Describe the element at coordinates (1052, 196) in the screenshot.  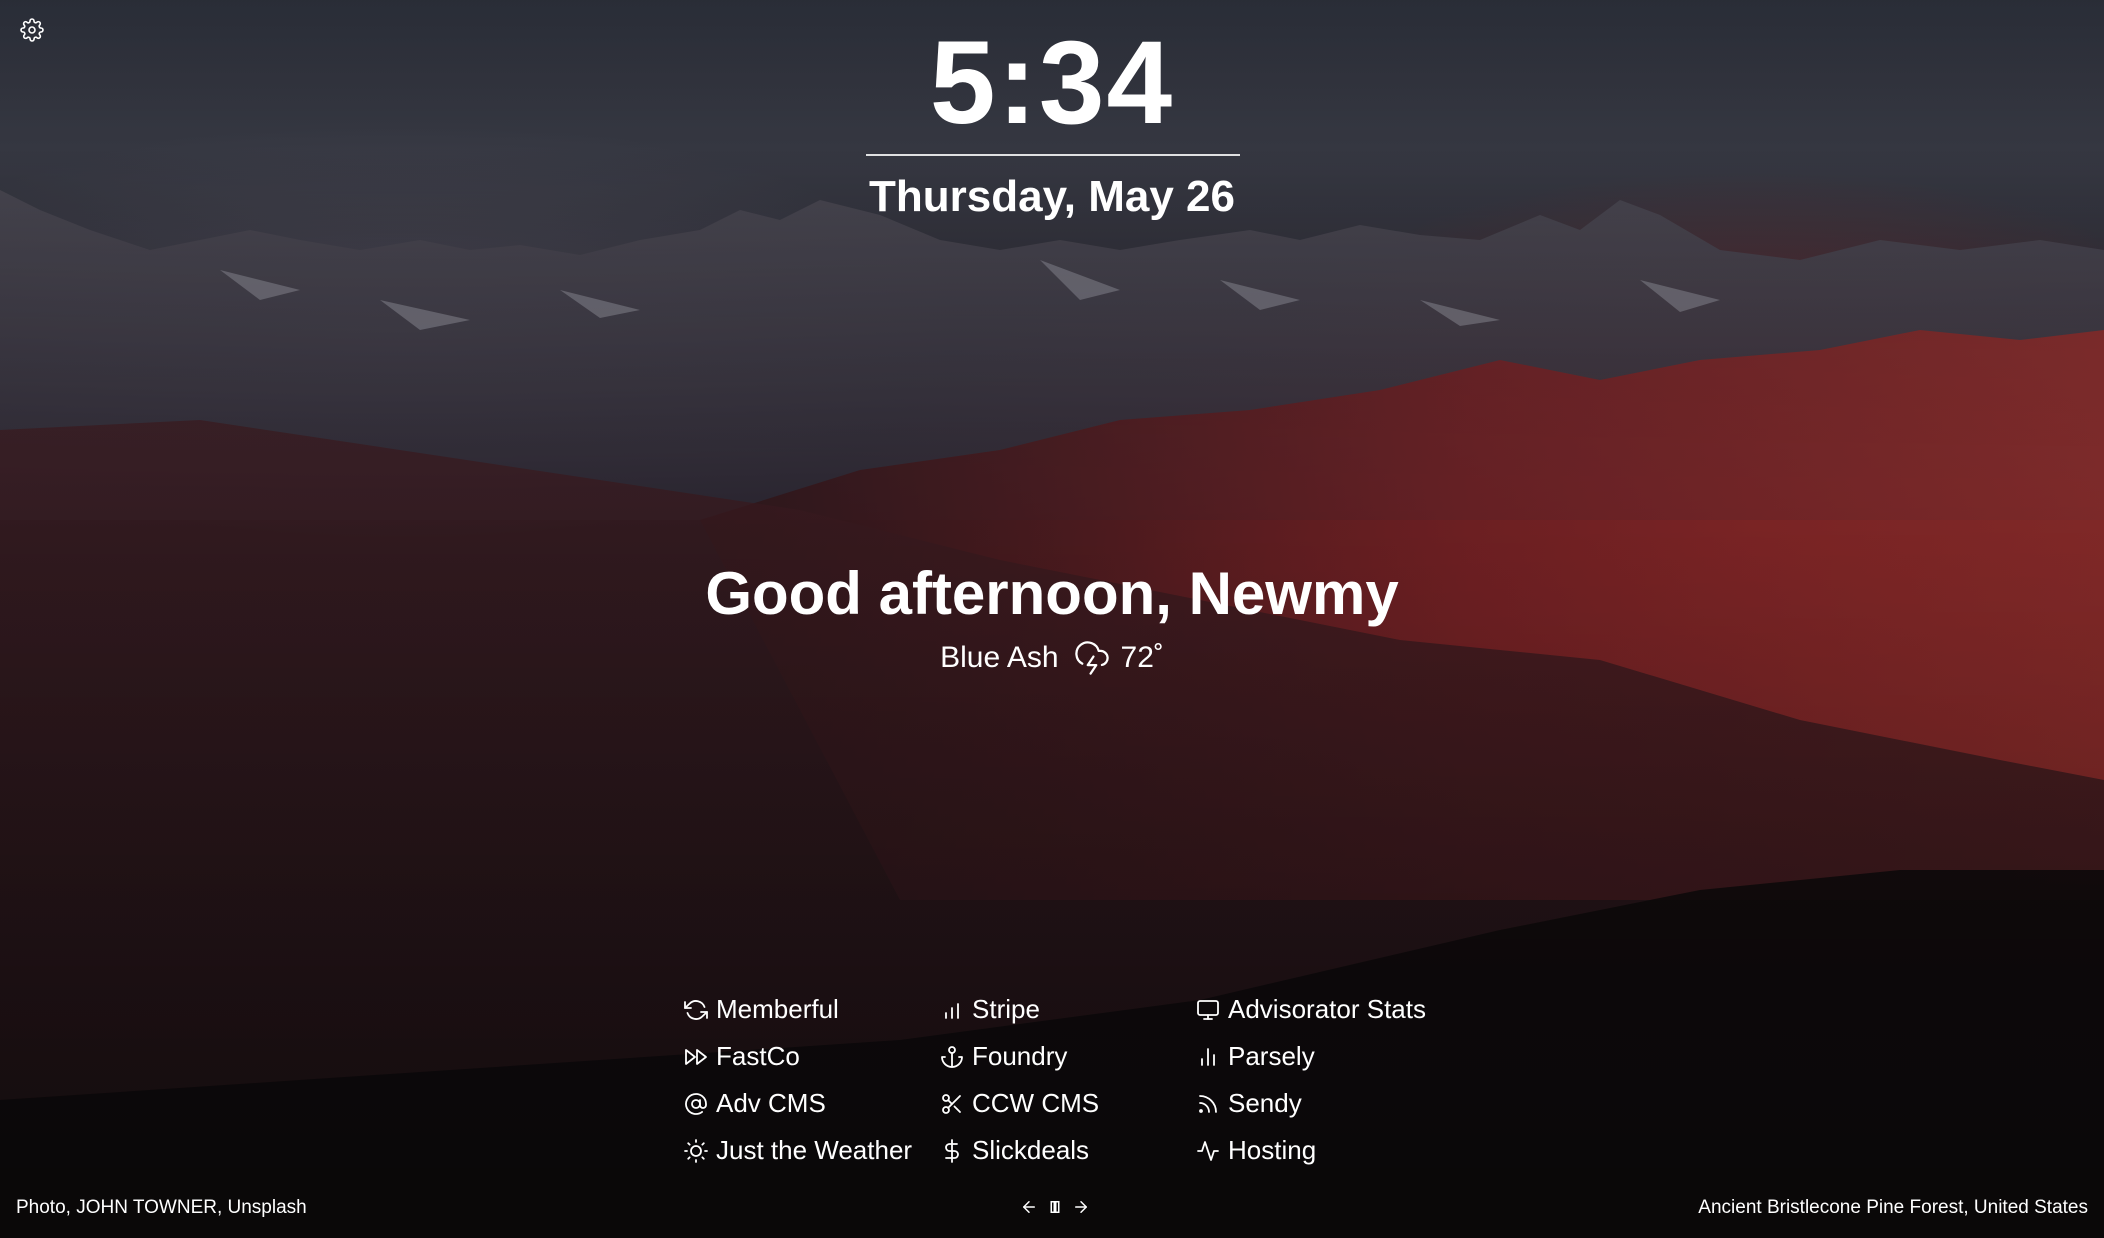
I see `date-label: Thursday, May 26` at that location.